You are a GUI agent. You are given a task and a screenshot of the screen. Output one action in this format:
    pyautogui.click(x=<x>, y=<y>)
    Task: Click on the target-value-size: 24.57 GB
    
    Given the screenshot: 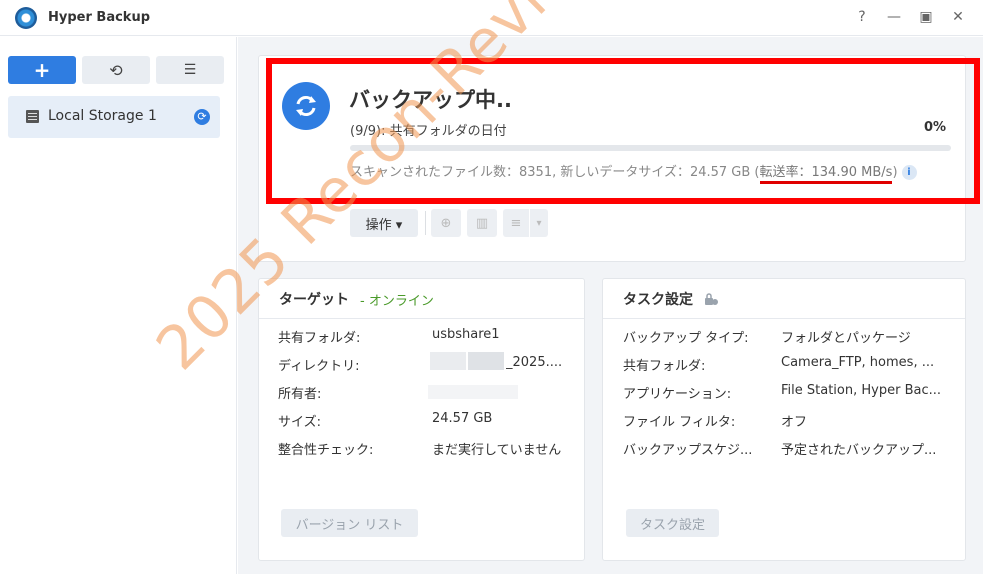 What is the action you would take?
    pyautogui.click(x=462, y=418)
    